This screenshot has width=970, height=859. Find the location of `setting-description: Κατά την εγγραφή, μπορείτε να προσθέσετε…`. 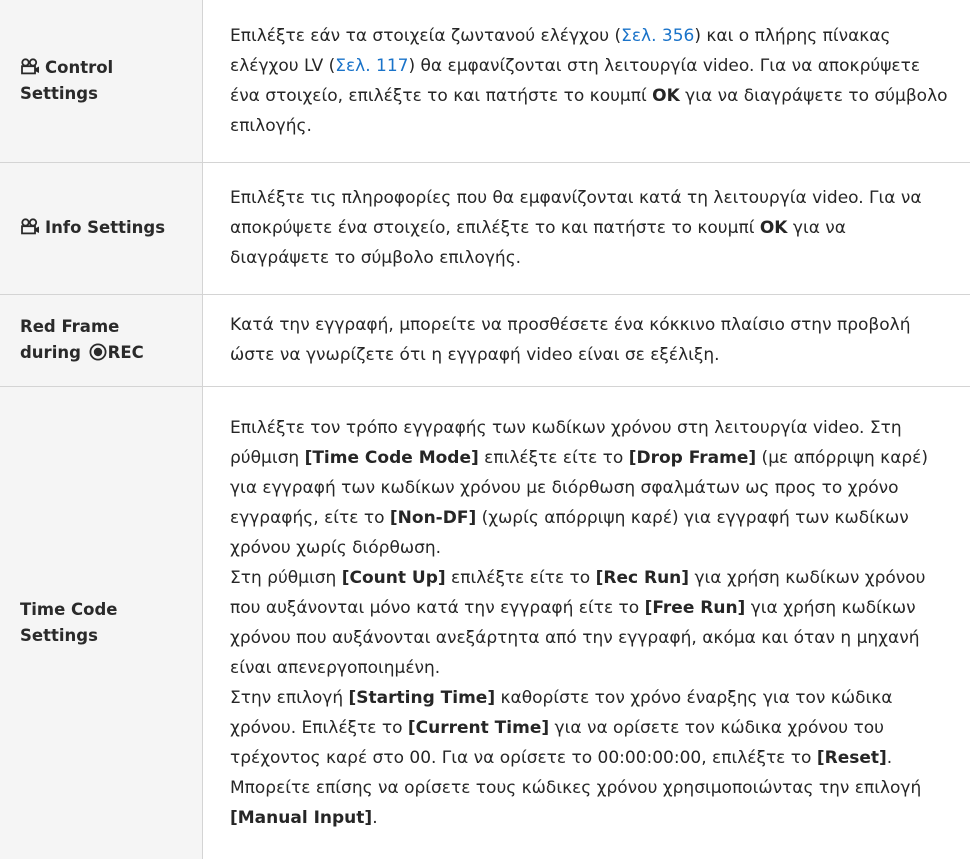

setting-description: Κατά την εγγραφή, μπορείτε να προσθέσετε… is located at coordinates (570, 340).